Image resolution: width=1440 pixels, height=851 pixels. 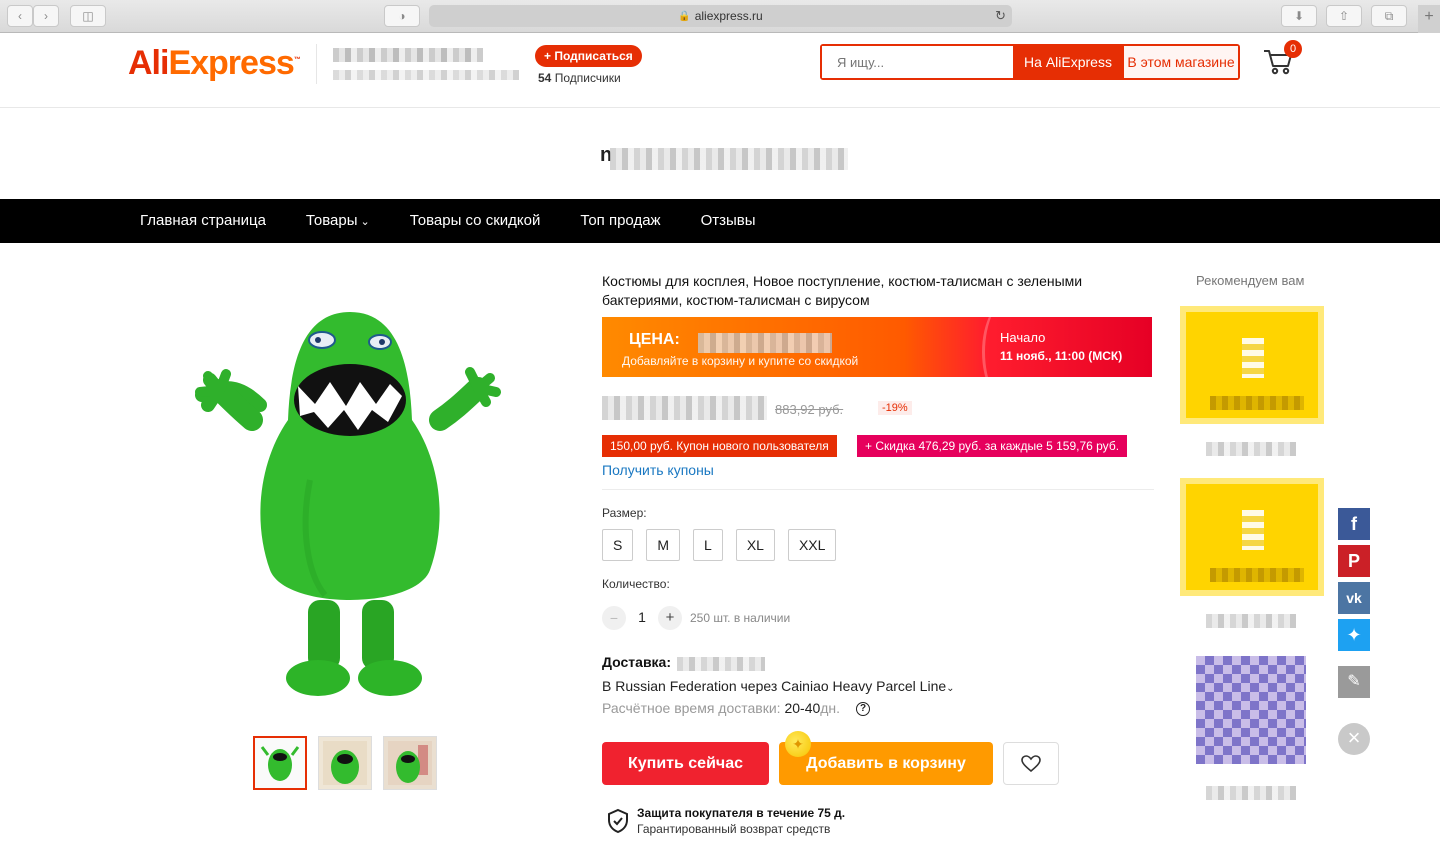 I want to click on store-title-blurred, so click(x=729, y=159).